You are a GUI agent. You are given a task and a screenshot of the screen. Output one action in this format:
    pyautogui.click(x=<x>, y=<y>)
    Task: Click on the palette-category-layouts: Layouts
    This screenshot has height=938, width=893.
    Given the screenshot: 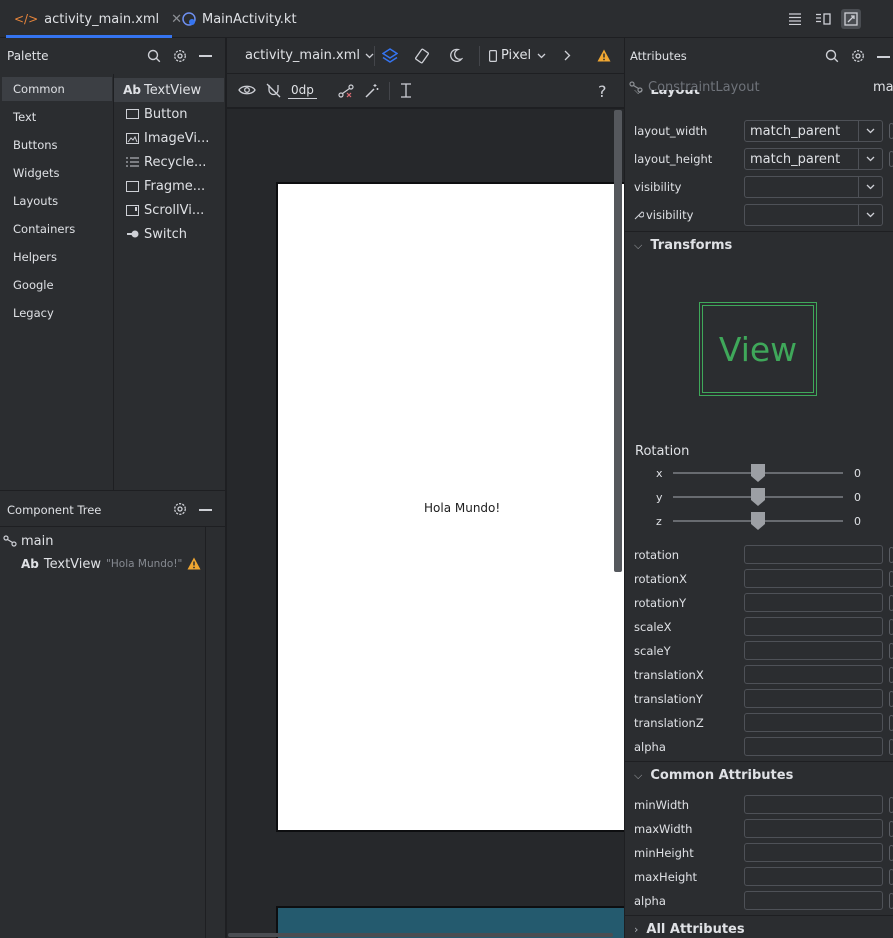 What is the action you would take?
    pyautogui.click(x=57, y=201)
    